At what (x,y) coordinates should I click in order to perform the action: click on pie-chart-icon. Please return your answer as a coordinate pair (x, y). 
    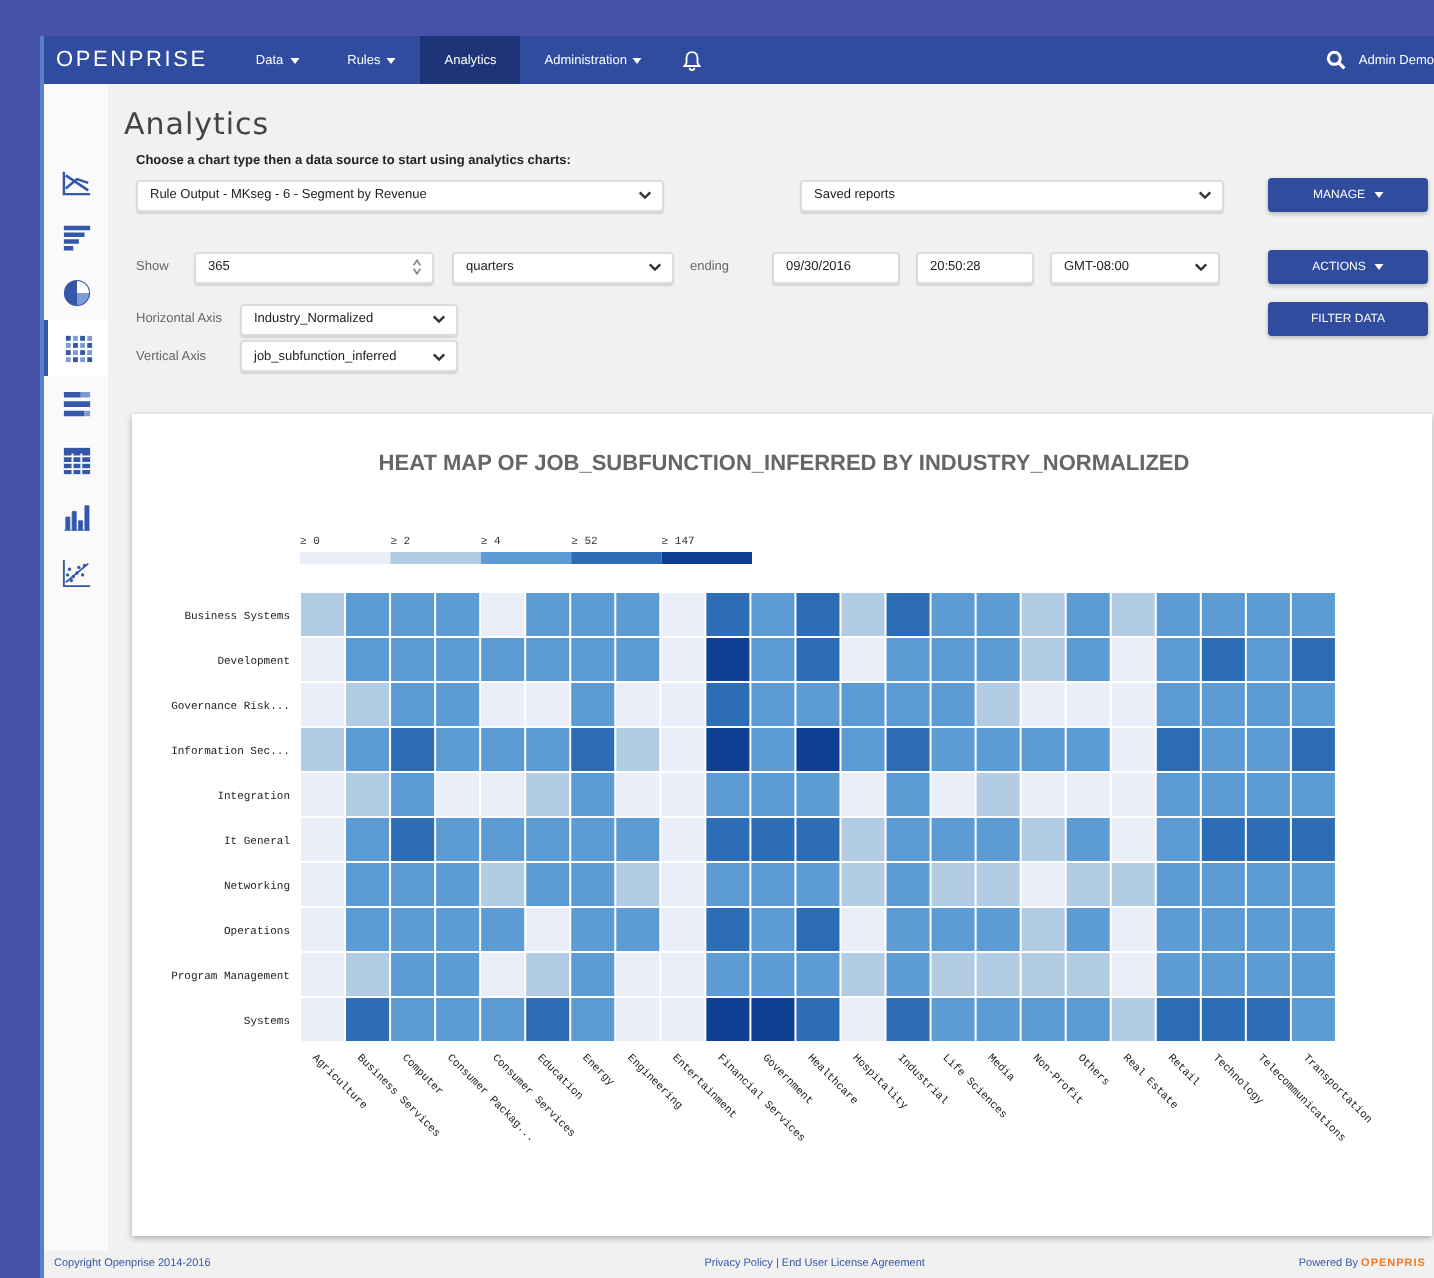
    Looking at the image, I should click on (76, 292).